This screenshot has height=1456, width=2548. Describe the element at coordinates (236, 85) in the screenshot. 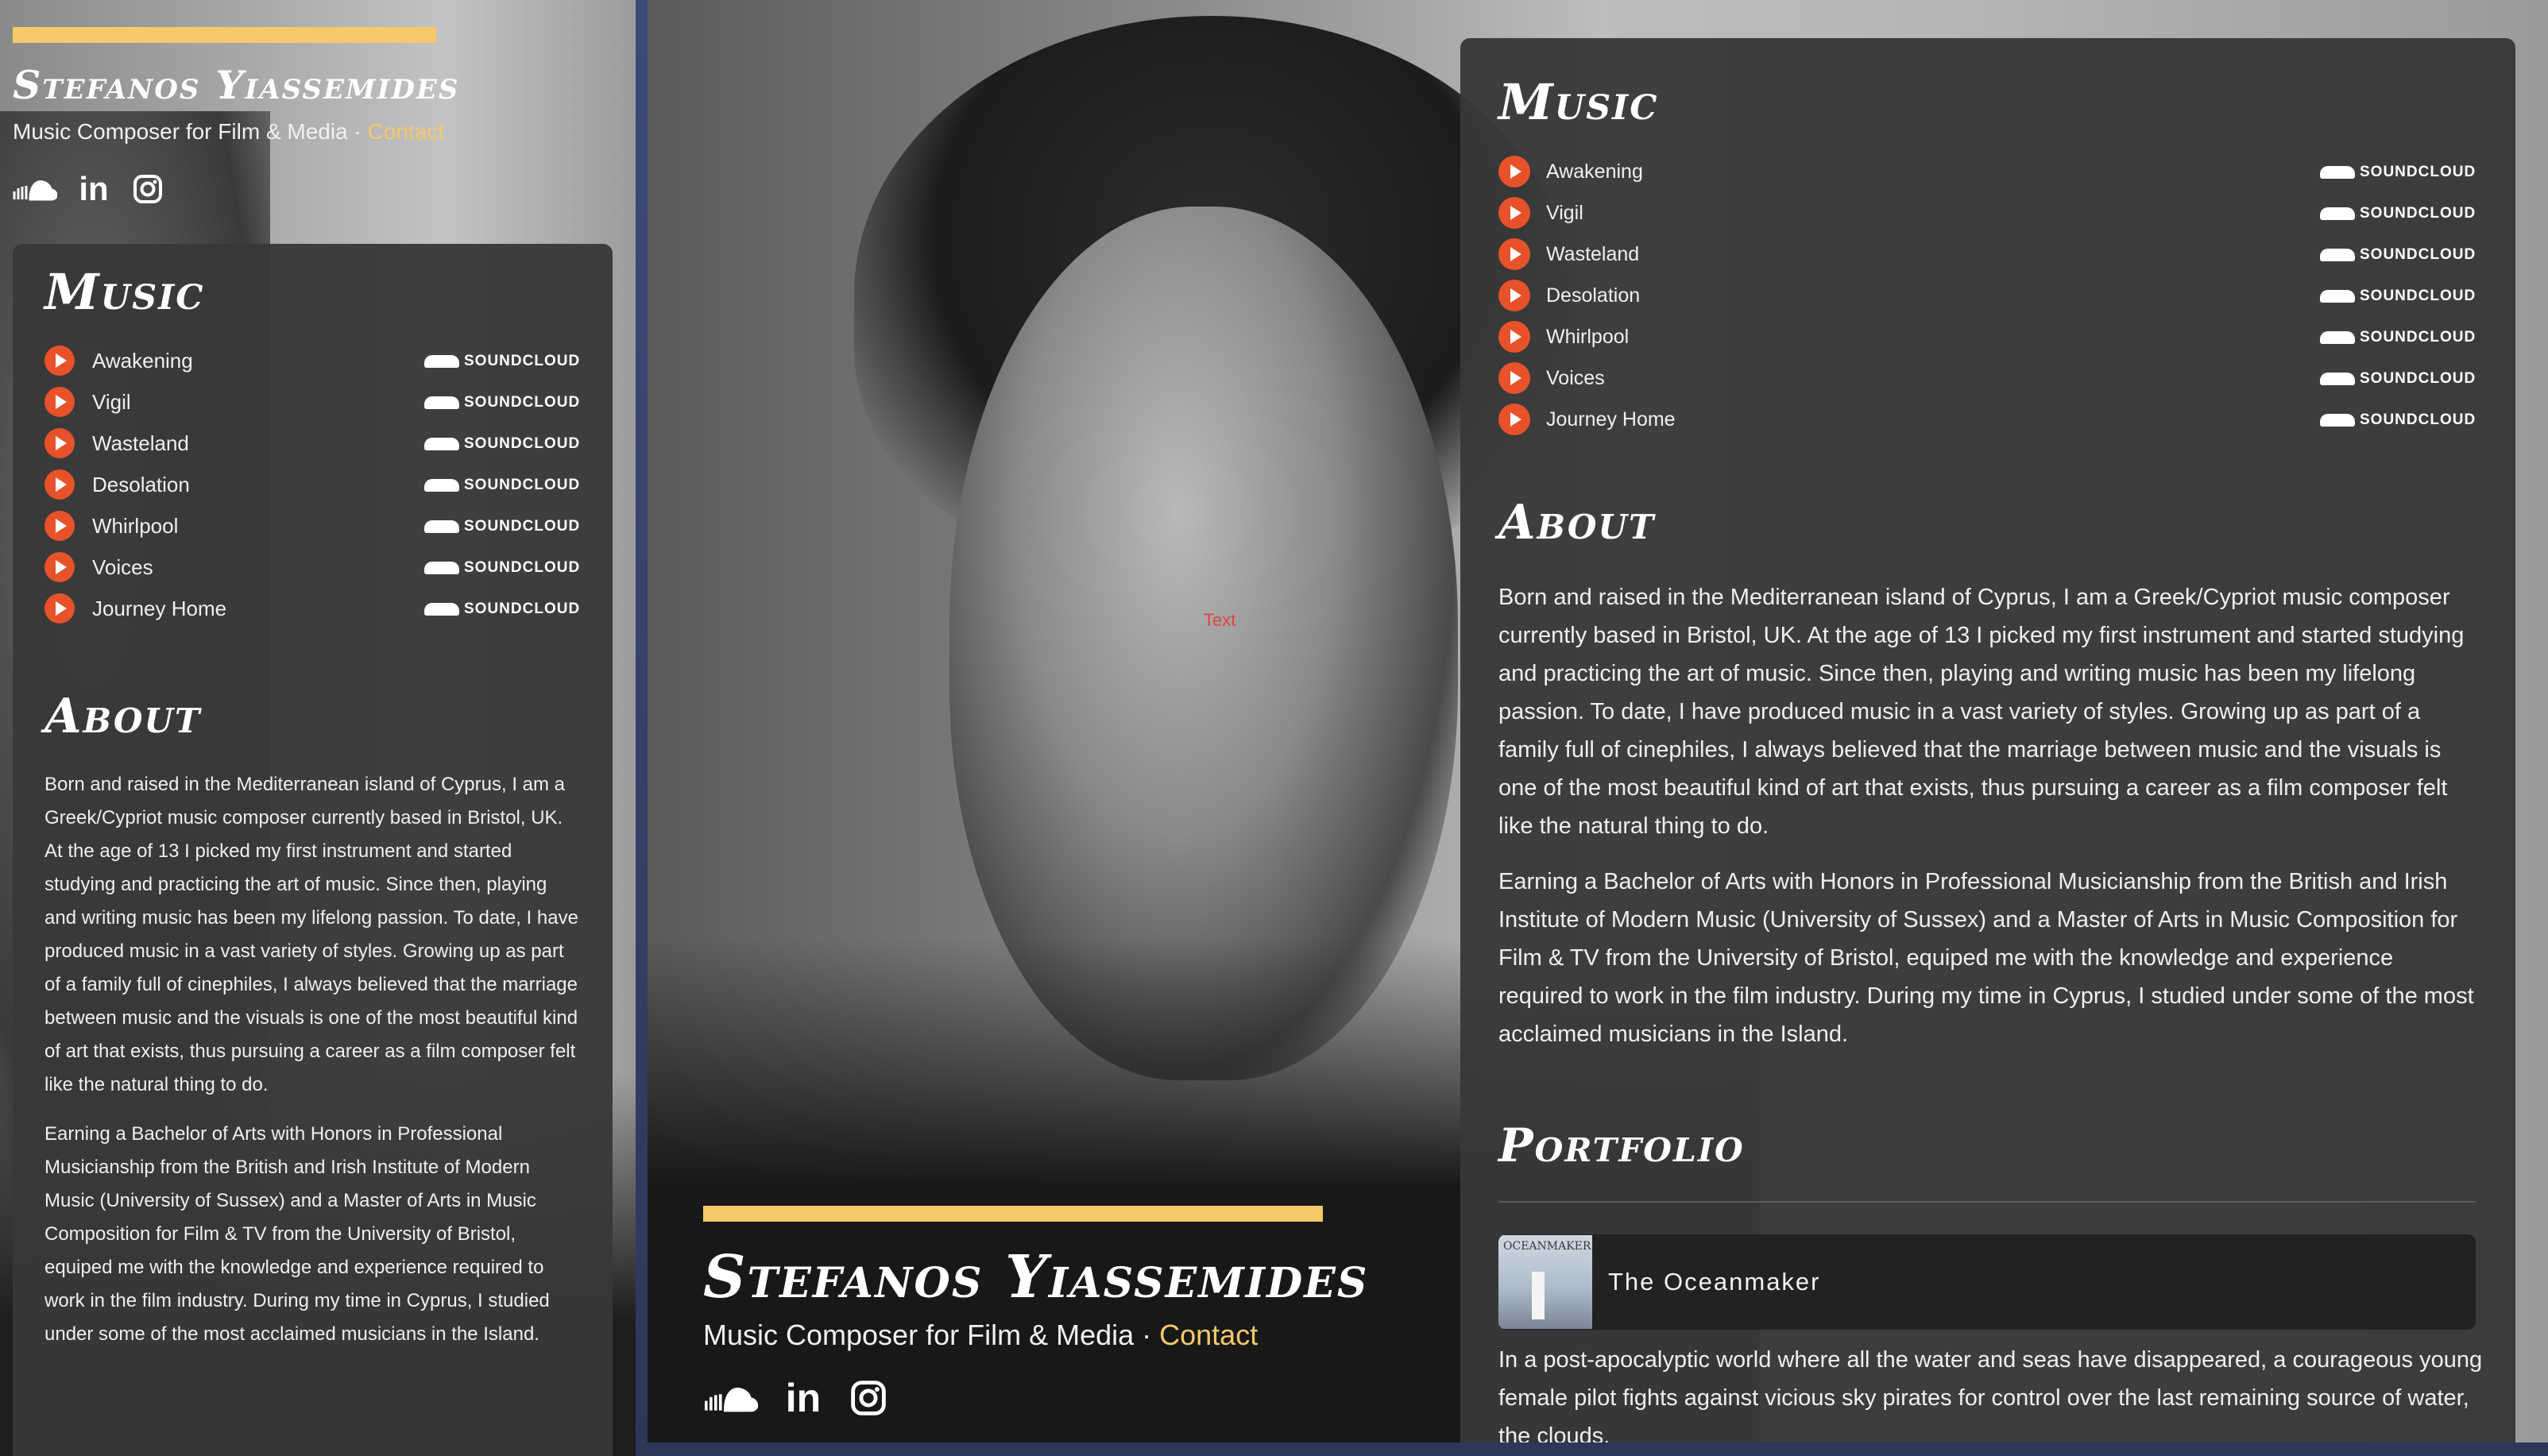

I see `site-title: Stefanos Yiassemides` at that location.